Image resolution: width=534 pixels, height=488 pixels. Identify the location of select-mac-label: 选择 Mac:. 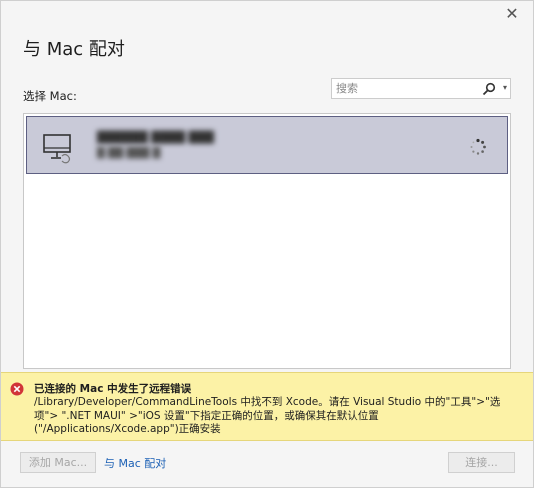
(50, 96).